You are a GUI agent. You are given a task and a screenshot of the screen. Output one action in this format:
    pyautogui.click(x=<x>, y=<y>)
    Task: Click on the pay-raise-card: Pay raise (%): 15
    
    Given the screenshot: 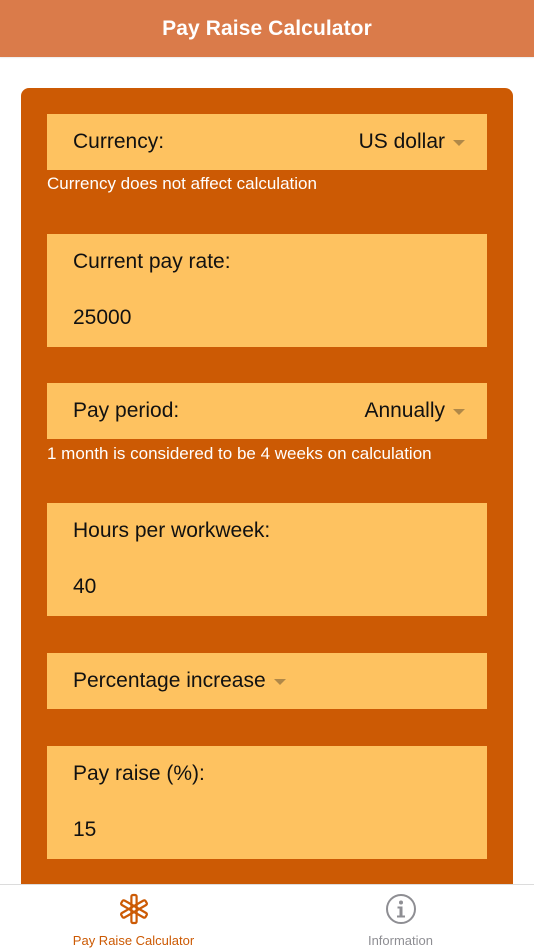 What is the action you would take?
    pyautogui.click(x=267, y=802)
    